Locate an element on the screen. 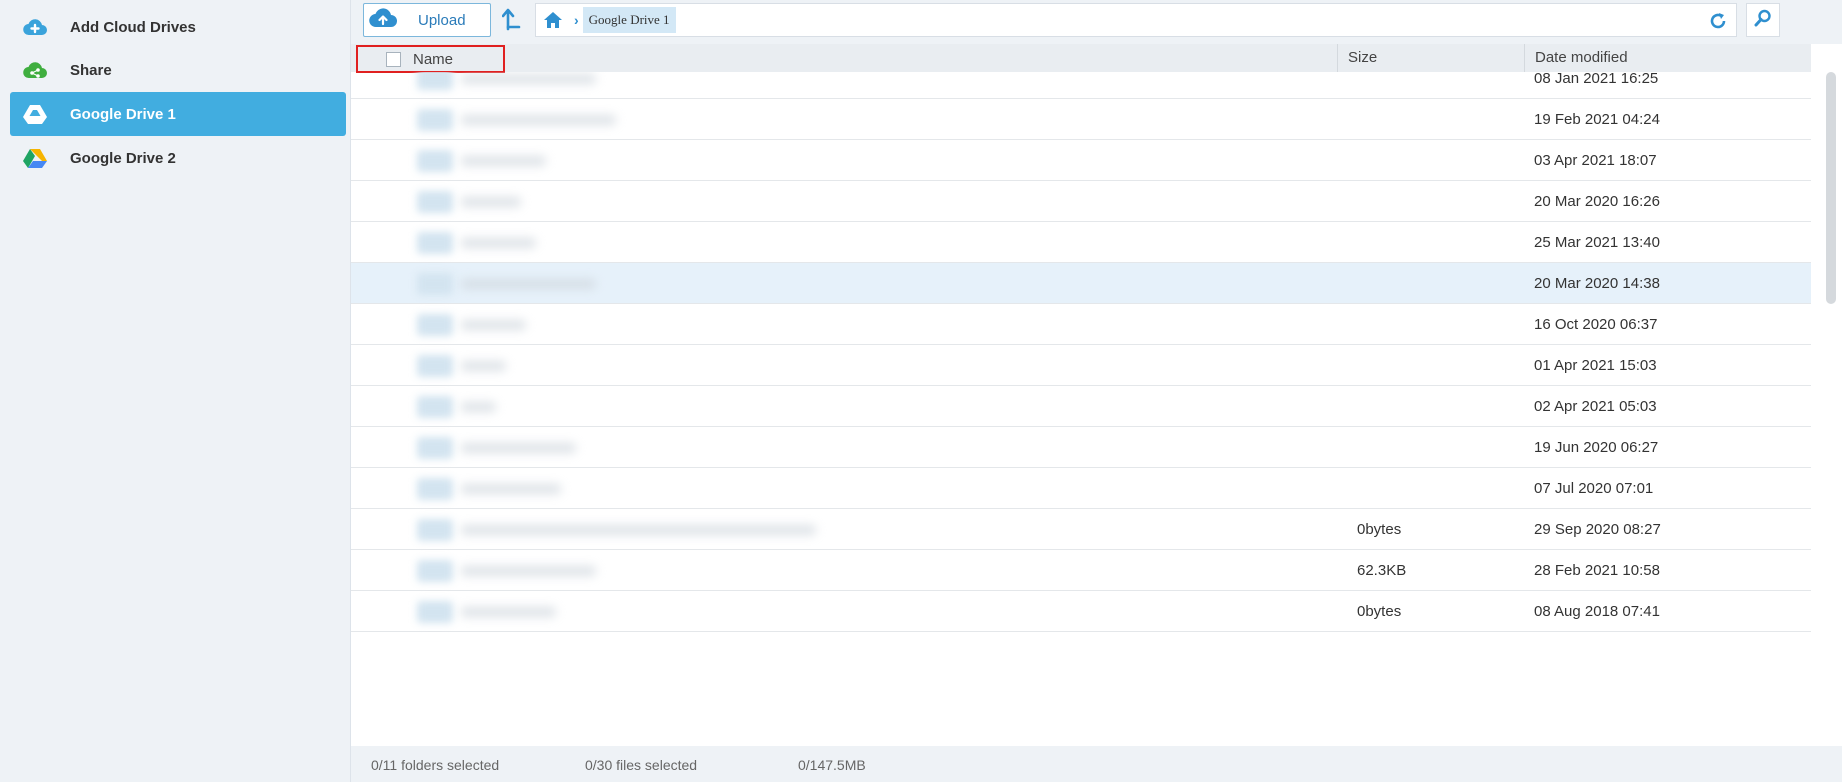 The height and width of the screenshot is (782, 1842). table-row: 0bytes 29 Sep 2020 08:27 is located at coordinates (1081, 529).